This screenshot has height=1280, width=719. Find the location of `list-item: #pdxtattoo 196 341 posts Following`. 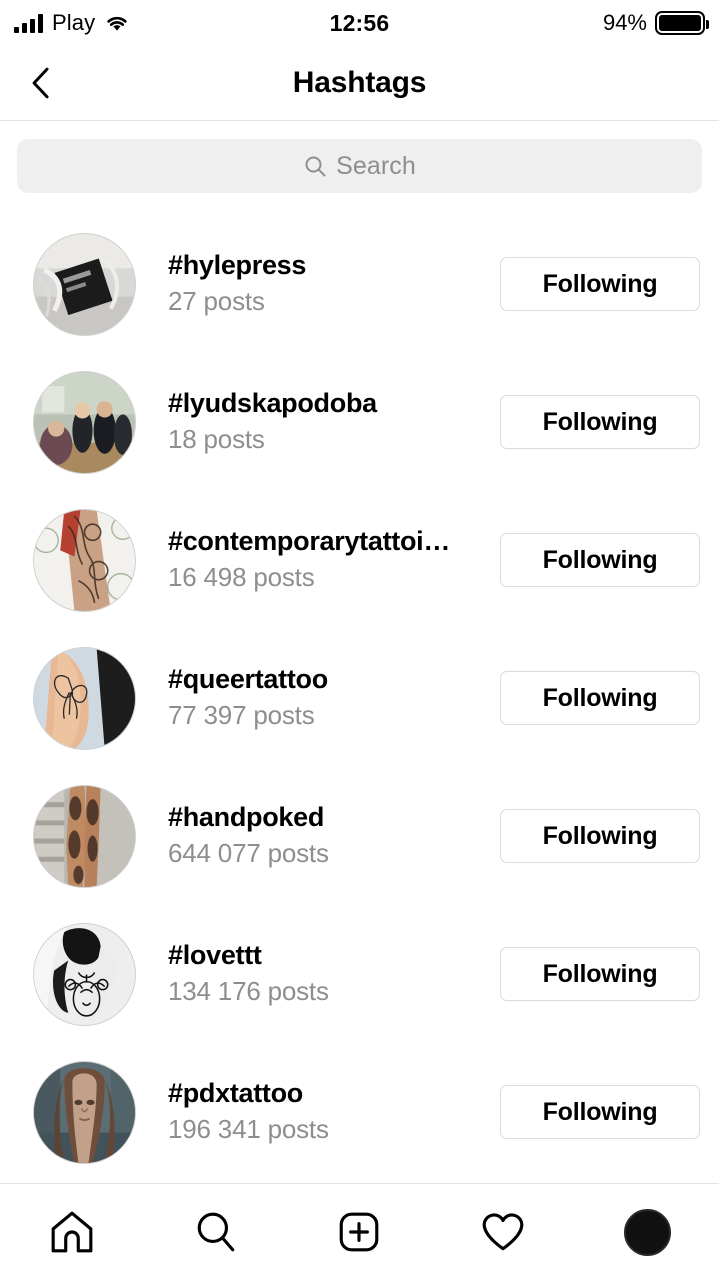

list-item: #pdxtattoo 196 341 posts Following is located at coordinates (359, 1112).